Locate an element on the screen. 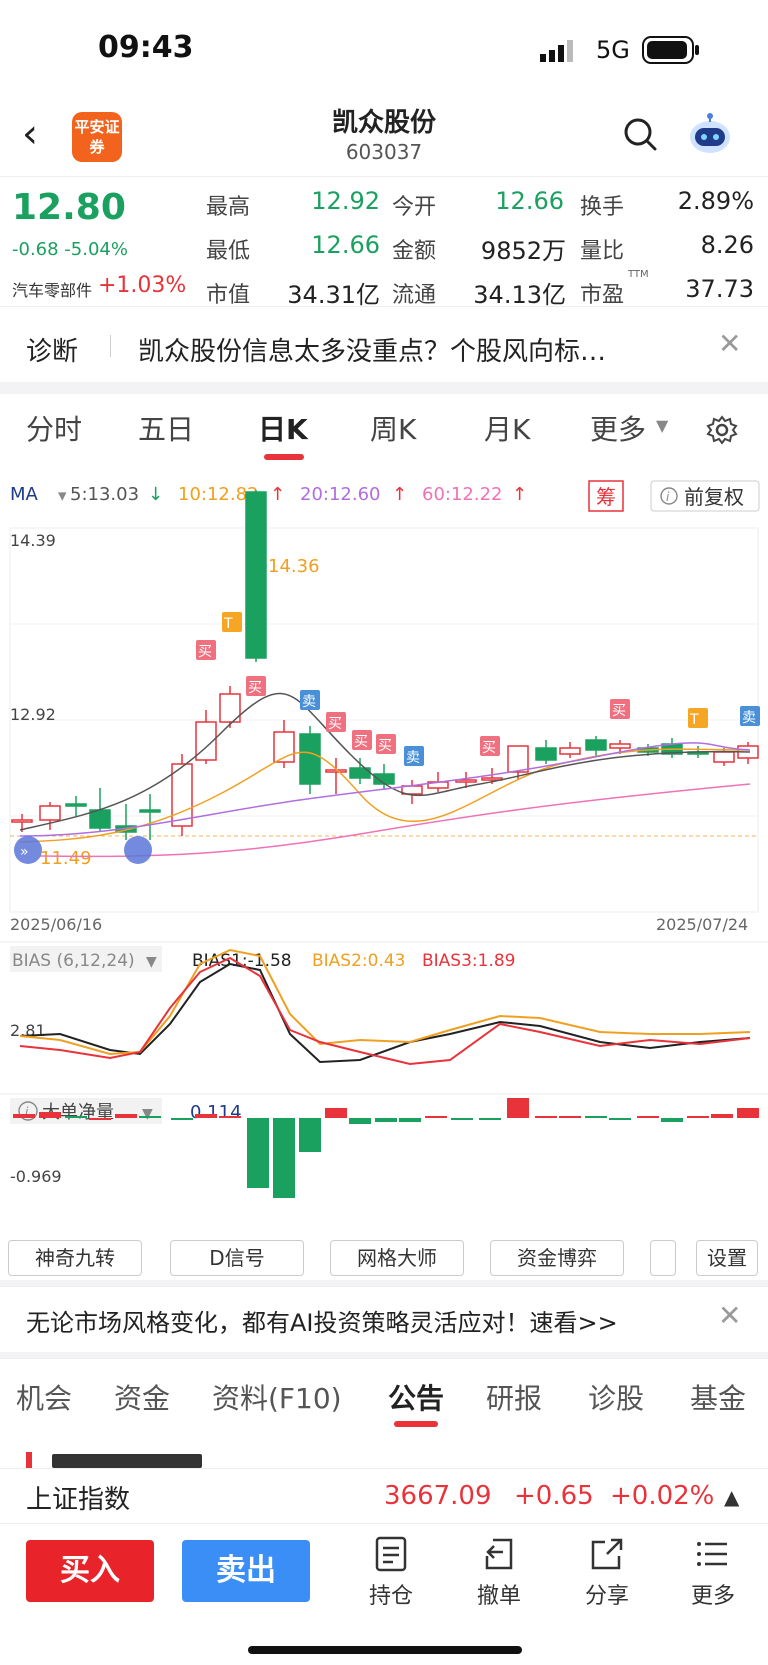  tab-funds: 资金 is located at coordinates (142, 1397).